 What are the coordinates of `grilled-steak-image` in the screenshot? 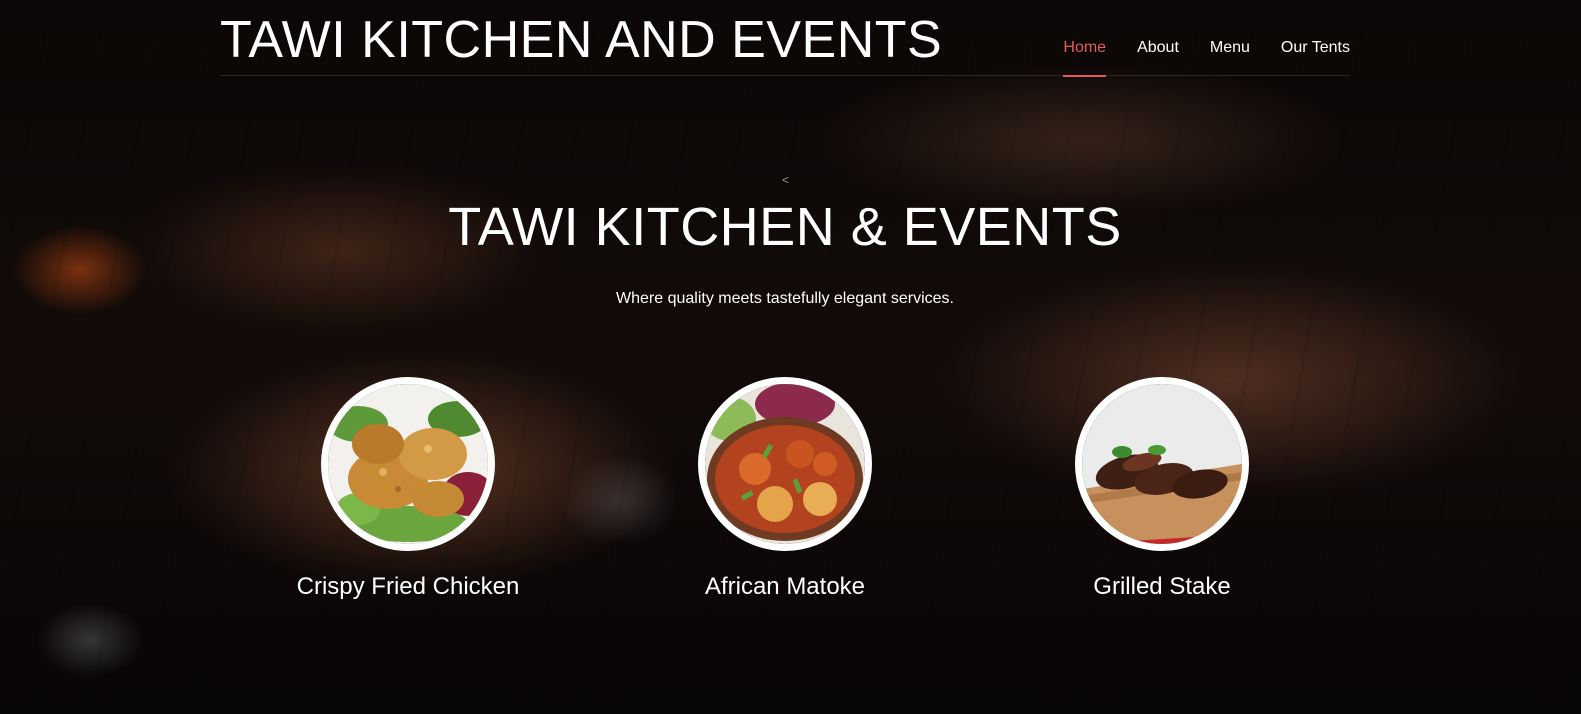 It's located at (1162, 464).